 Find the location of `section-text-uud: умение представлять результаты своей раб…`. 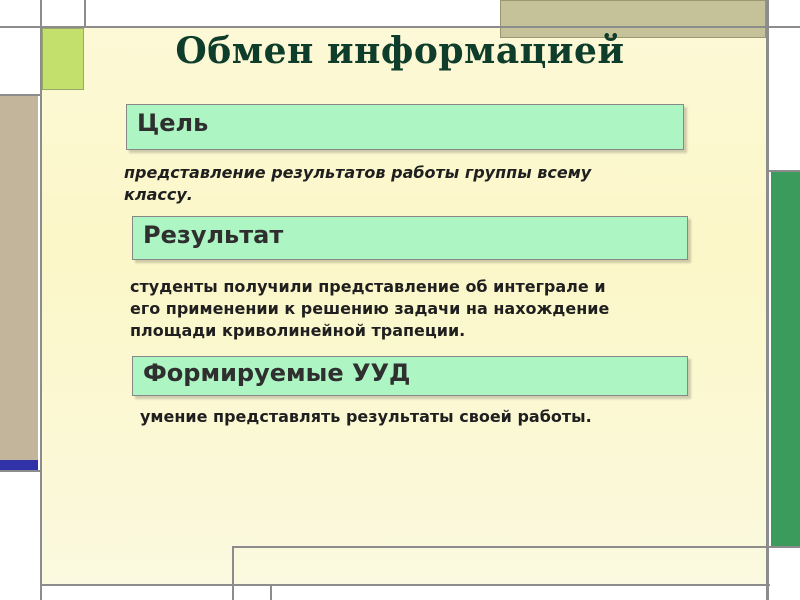

section-text-uud: умение представлять результаты своей раб… is located at coordinates (420, 417).